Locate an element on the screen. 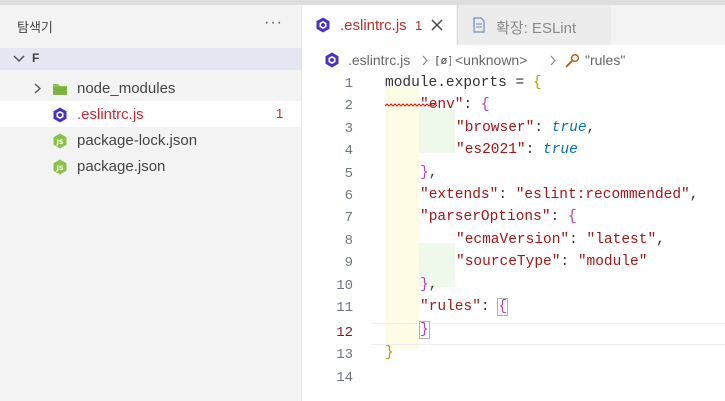  code-line: "browser": true, is located at coordinates (525, 128).